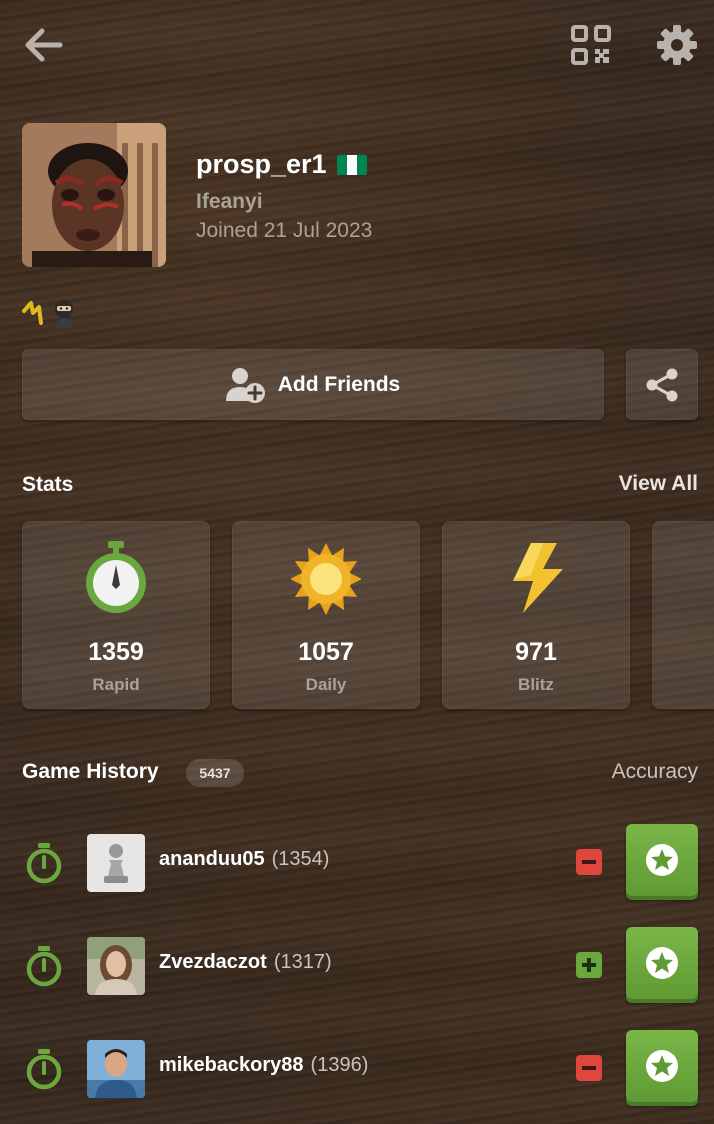 This screenshot has width=714, height=1124. What do you see at coordinates (357, 195) in the screenshot?
I see `profile-header: prosp_er1 Ifeanyi Joined 21 Jul 2023` at bounding box center [357, 195].